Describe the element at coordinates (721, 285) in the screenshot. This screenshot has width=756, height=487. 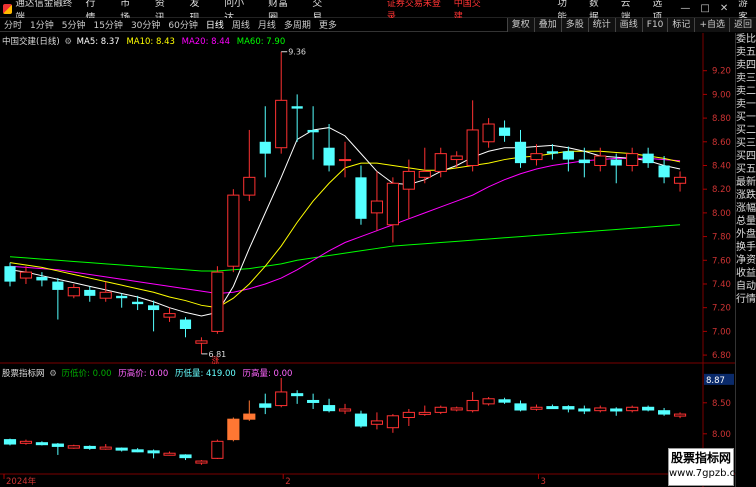
I see `y-tick-label: 7.40` at that location.